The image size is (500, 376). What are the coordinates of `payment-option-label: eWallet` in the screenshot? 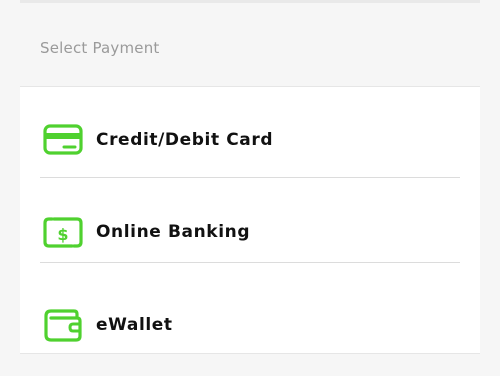 It's located at (134, 325).